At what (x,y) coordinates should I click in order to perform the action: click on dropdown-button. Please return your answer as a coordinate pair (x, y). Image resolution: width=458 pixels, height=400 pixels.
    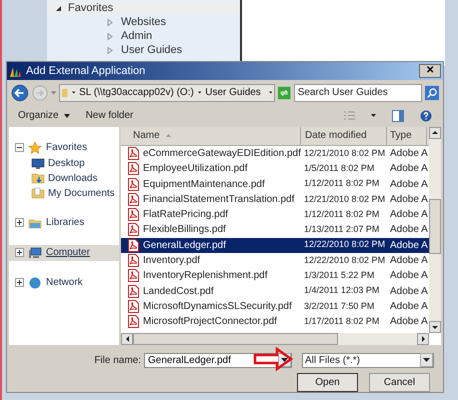
    Looking at the image, I should click on (426, 360).